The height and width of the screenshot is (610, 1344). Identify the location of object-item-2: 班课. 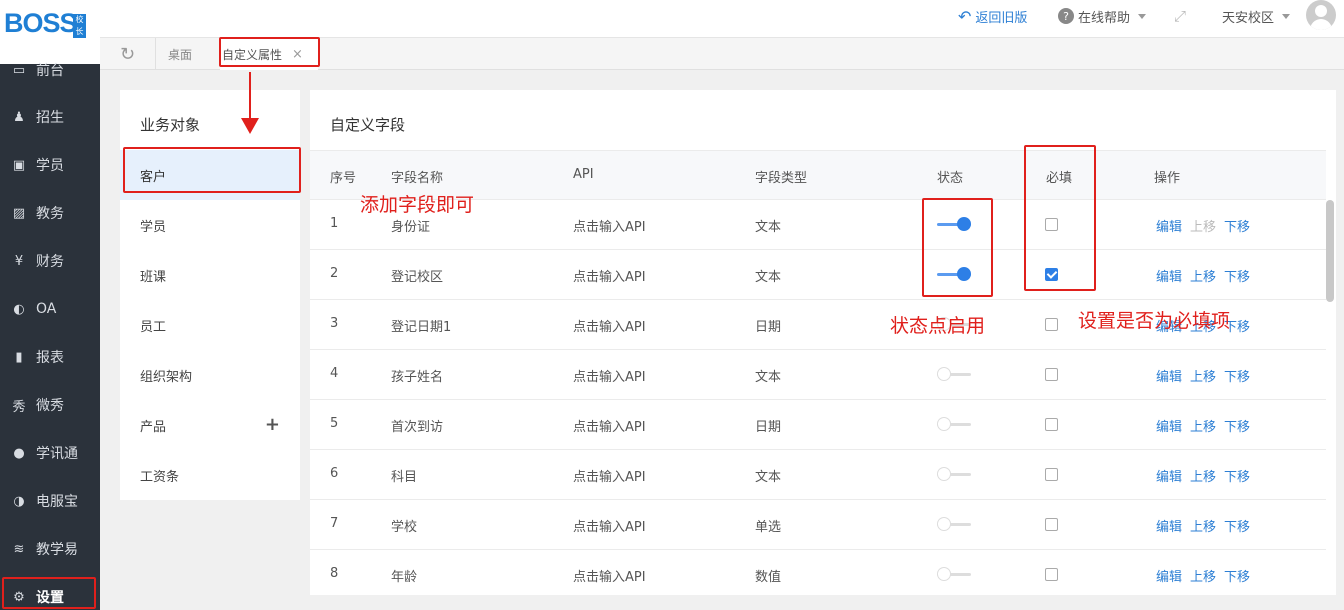
(210, 275).